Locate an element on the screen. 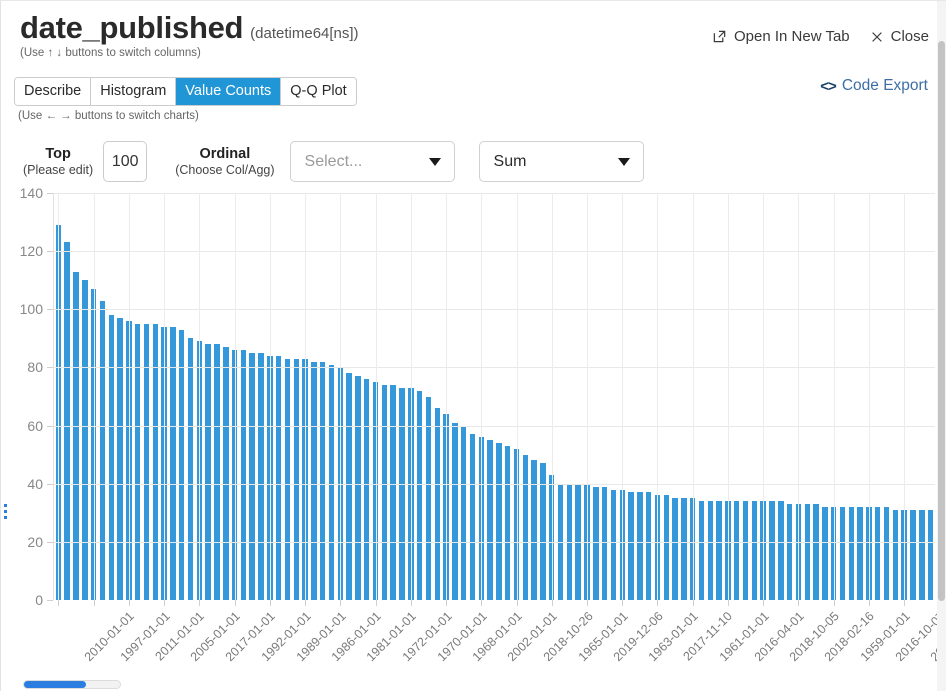 The height and width of the screenshot is (691, 946). scroll-thumb-vertical is located at coordinates (941, 321).